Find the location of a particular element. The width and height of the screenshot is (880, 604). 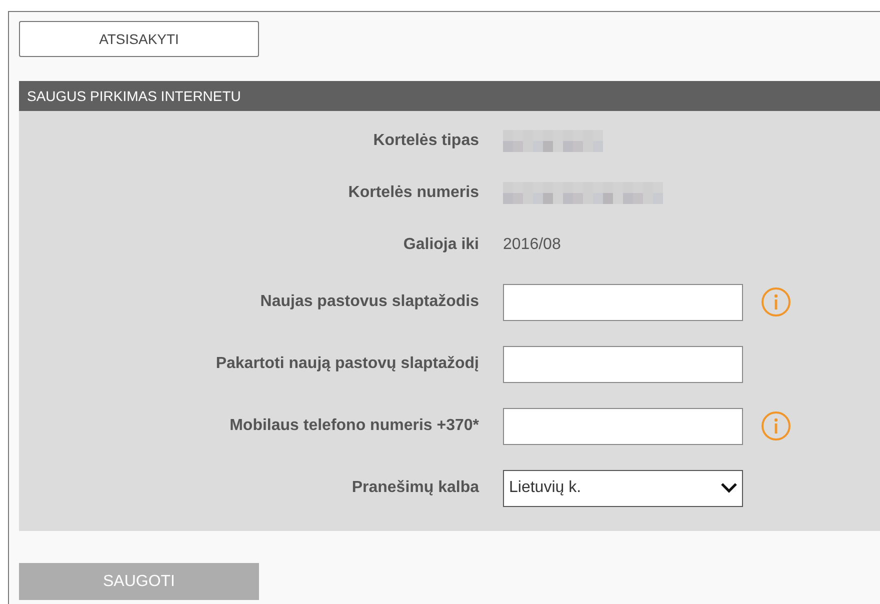

field-label: Naujas pastovus slaptažodis is located at coordinates (369, 302).